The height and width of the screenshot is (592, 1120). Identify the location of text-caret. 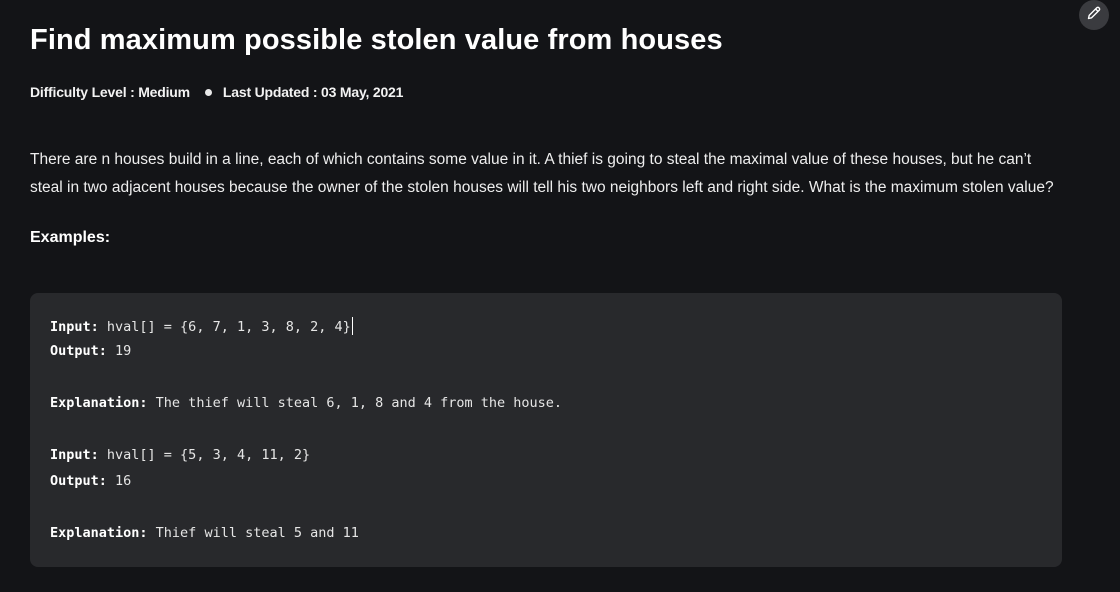
(352, 326).